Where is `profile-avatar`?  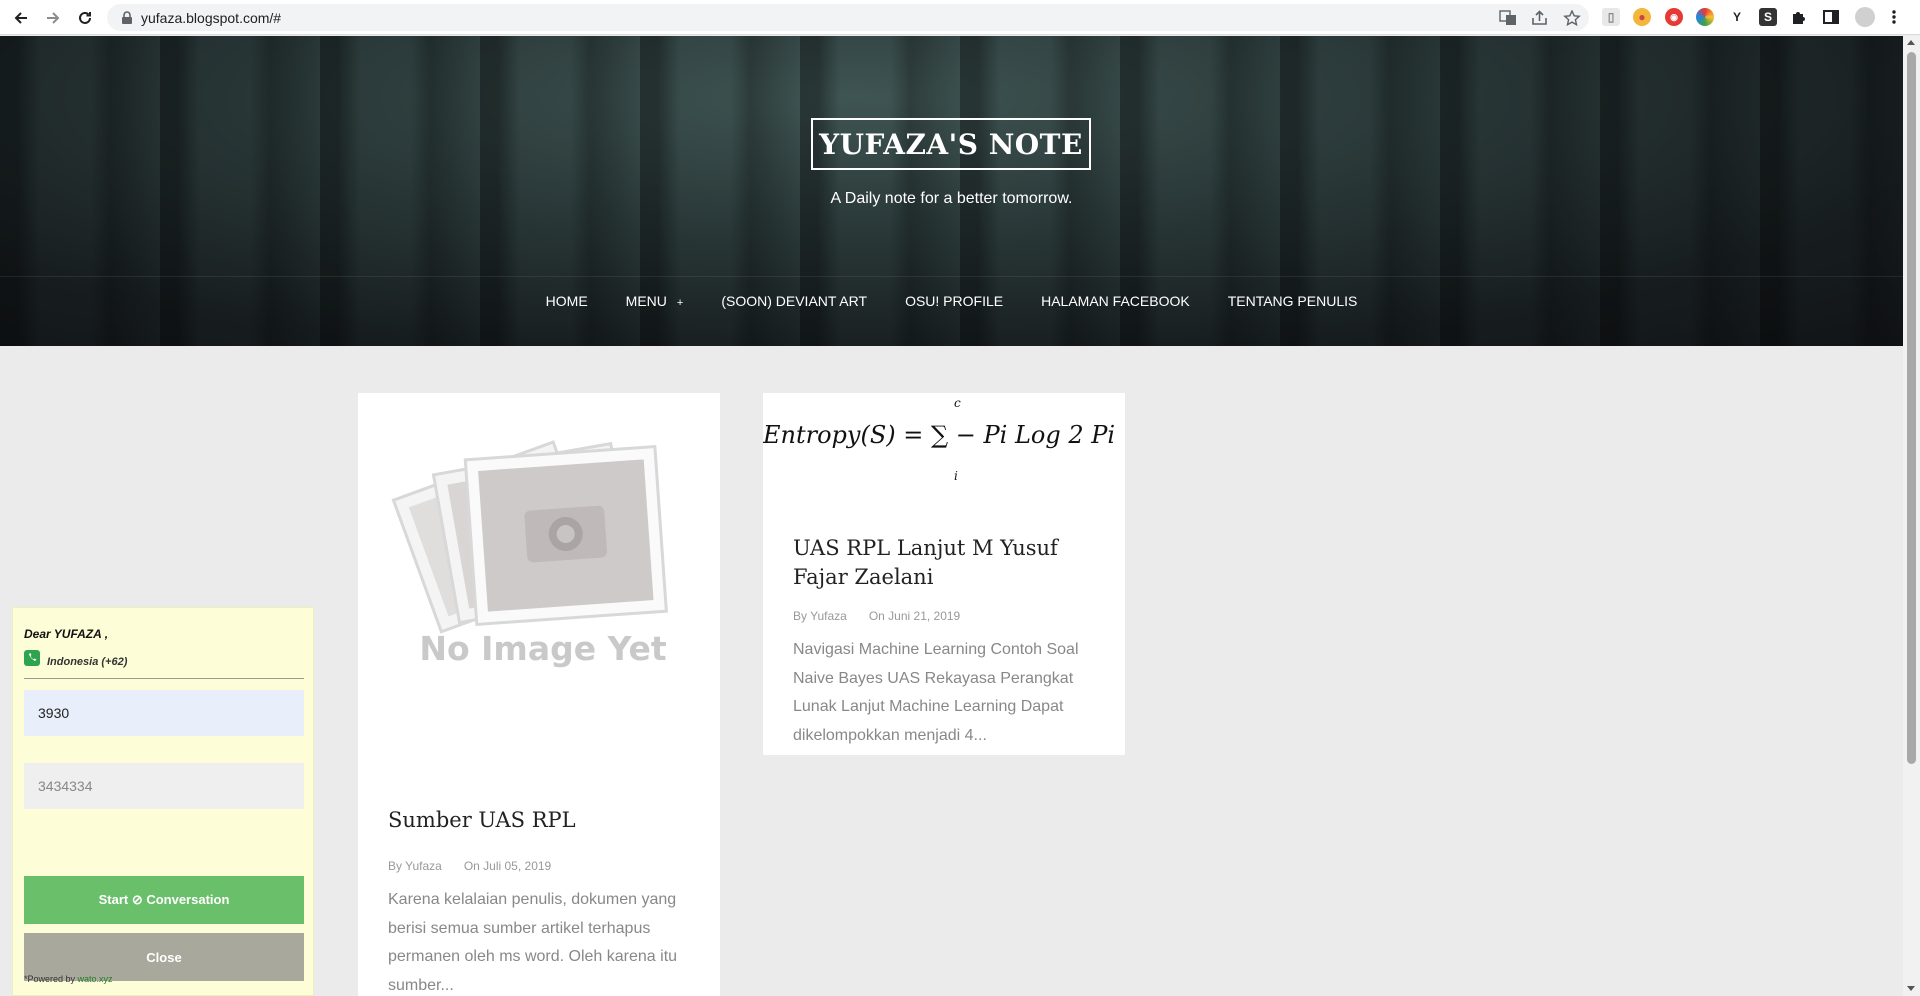 profile-avatar is located at coordinates (1865, 17).